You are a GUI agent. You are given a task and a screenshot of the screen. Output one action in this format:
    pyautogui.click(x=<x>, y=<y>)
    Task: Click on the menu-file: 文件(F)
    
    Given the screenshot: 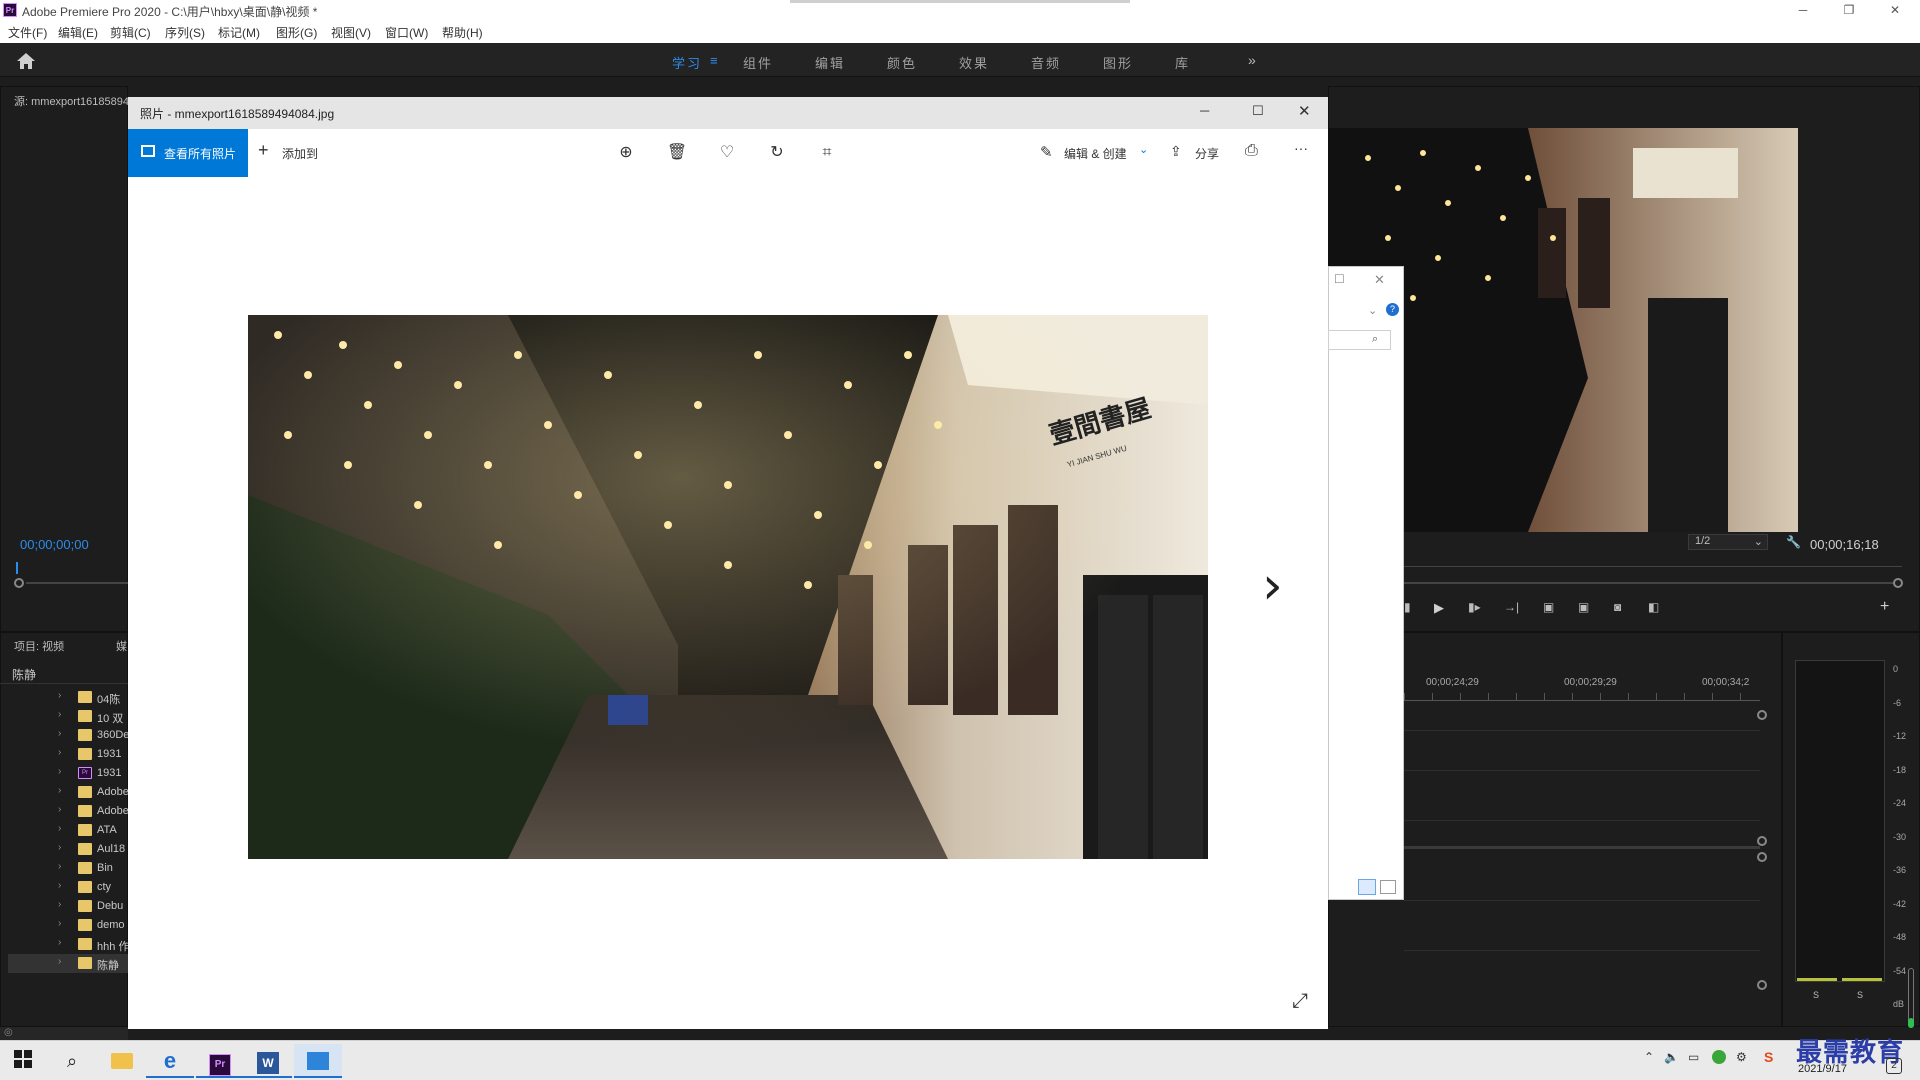 What is the action you would take?
    pyautogui.click(x=27, y=32)
    